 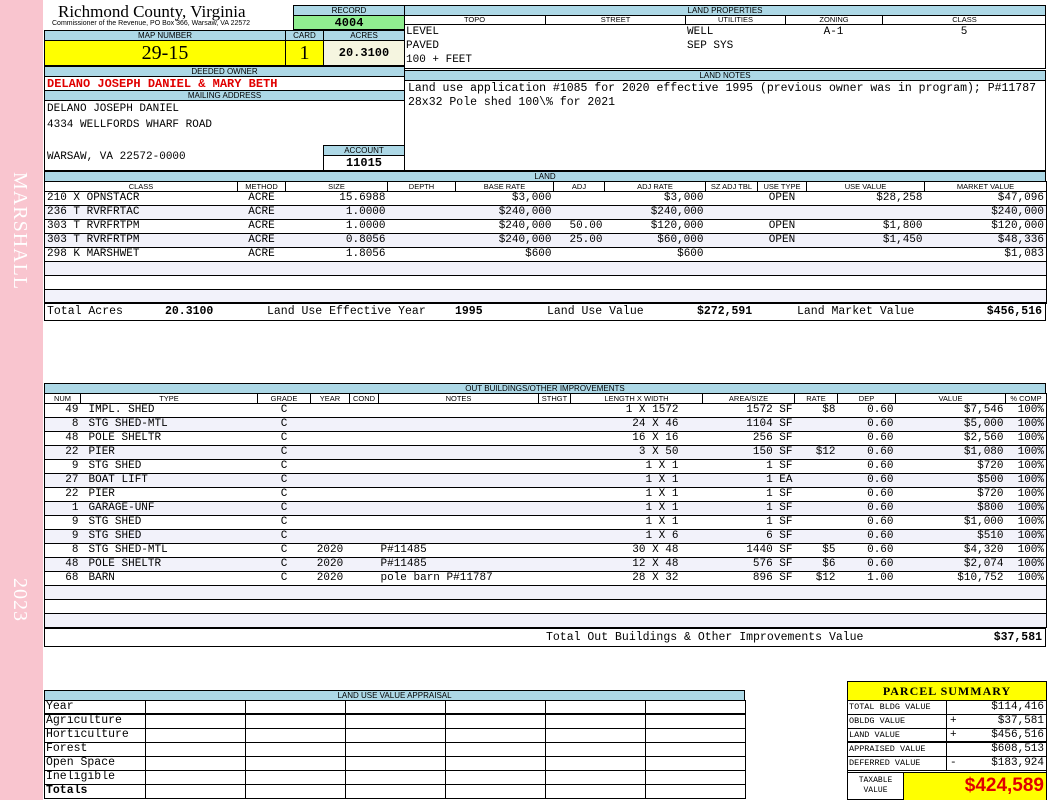 I want to click on deeded-owner-value: DELANO JOSEPH DANIEL & MARY BETH, so click(x=224, y=83).